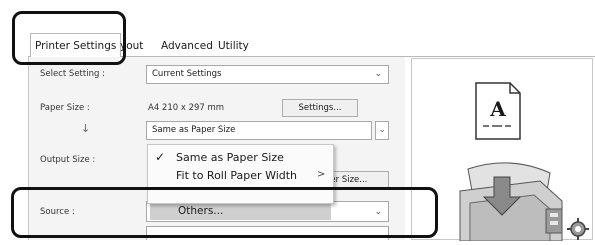 This screenshot has width=595, height=245. I want to click on printer-icon, so click(510, 196).